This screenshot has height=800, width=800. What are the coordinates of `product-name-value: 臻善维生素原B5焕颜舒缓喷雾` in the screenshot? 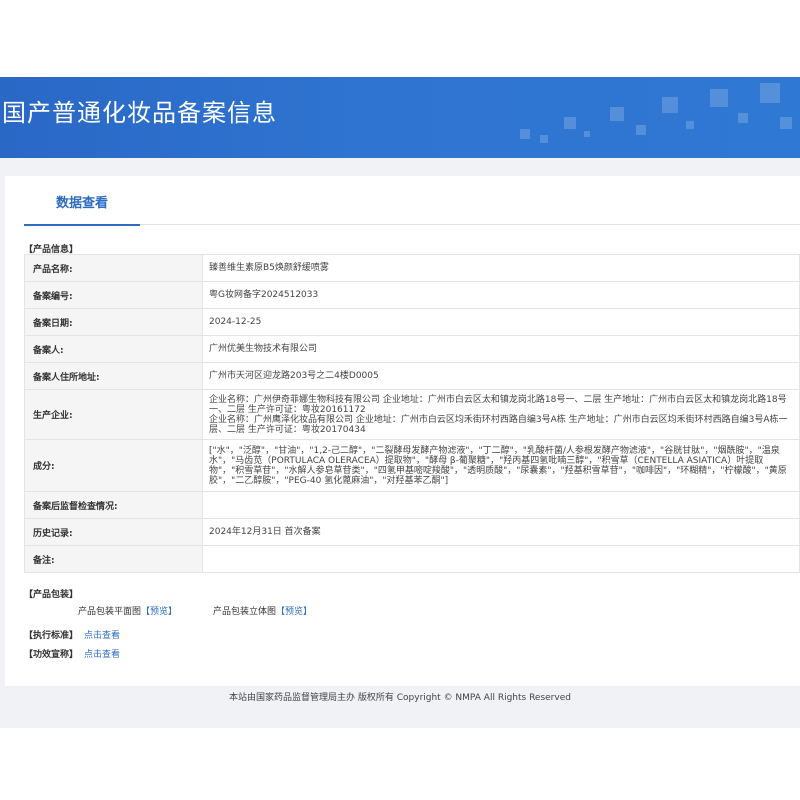 It's located at (501, 268).